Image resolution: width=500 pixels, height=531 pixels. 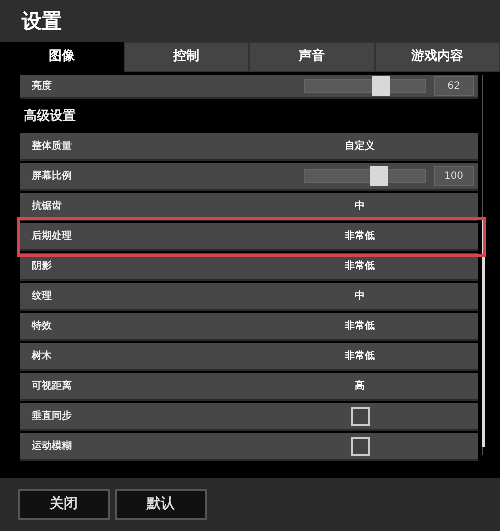 I want to click on setting-row: 特效 非常低, so click(x=249, y=327).